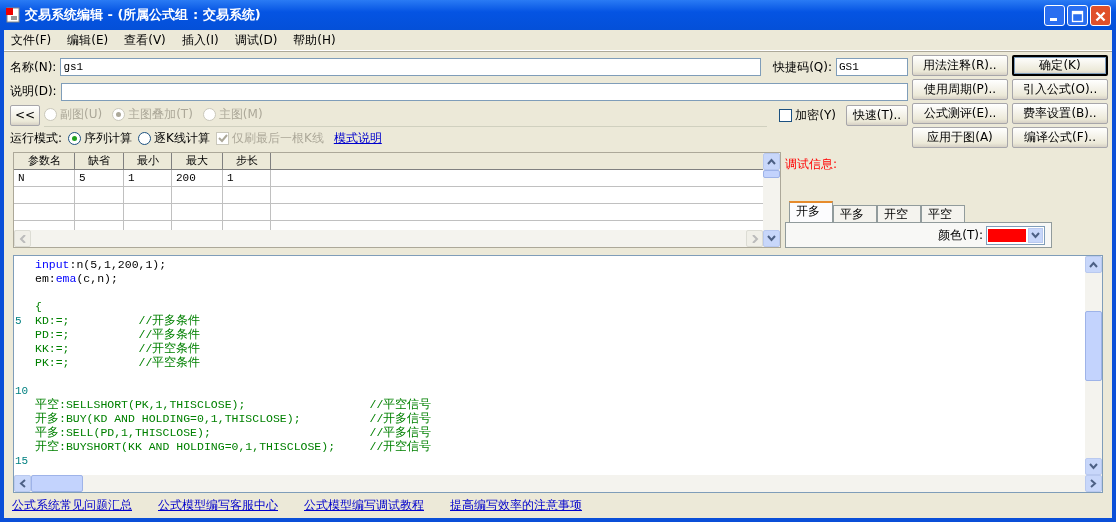  I want to click on column-header: 步长, so click(247, 161).